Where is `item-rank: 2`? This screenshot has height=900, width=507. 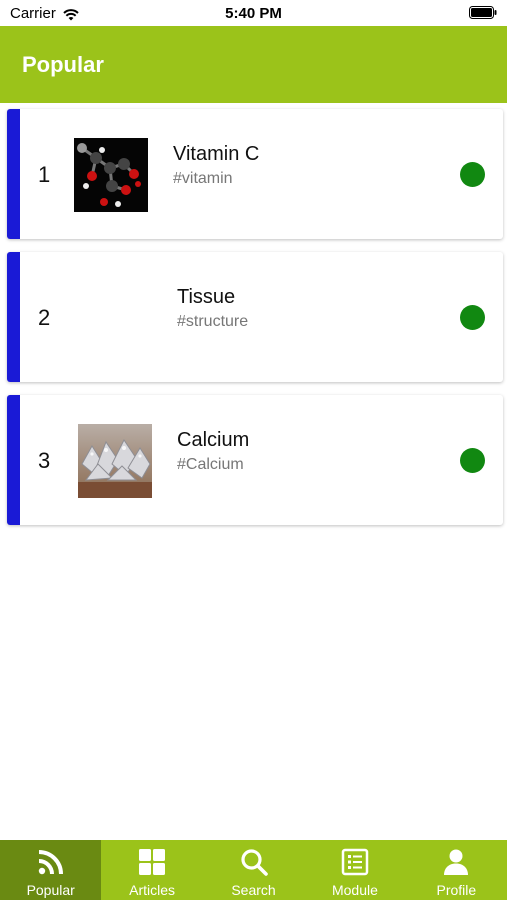 item-rank: 2 is located at coordinates (44, 317).